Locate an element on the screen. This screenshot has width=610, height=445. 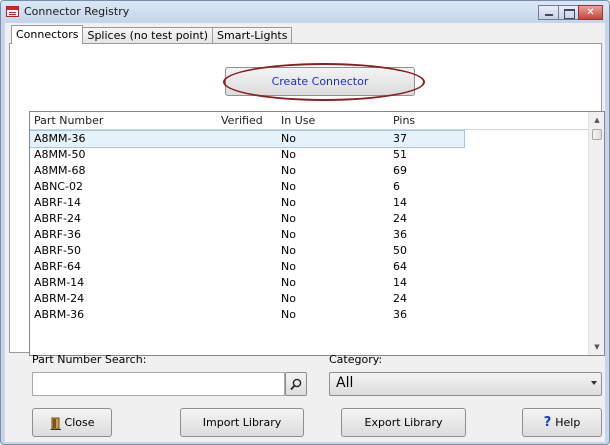
part-number-cell: A8MM-68 is located at coordinates (60, 170).